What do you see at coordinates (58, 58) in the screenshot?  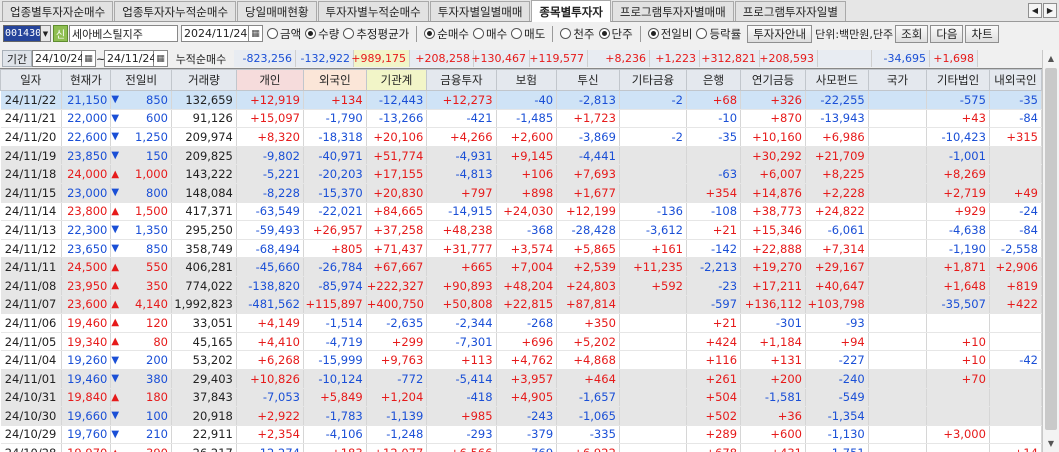 I see `period-from-field: 24/10/24` at bounding box center [58, 58].